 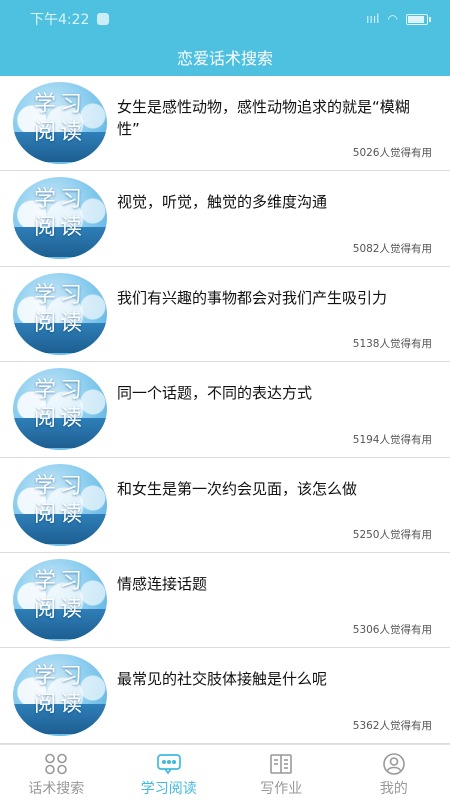 I want to click on signal-icon: ıııl, so click(x=373, y=19).